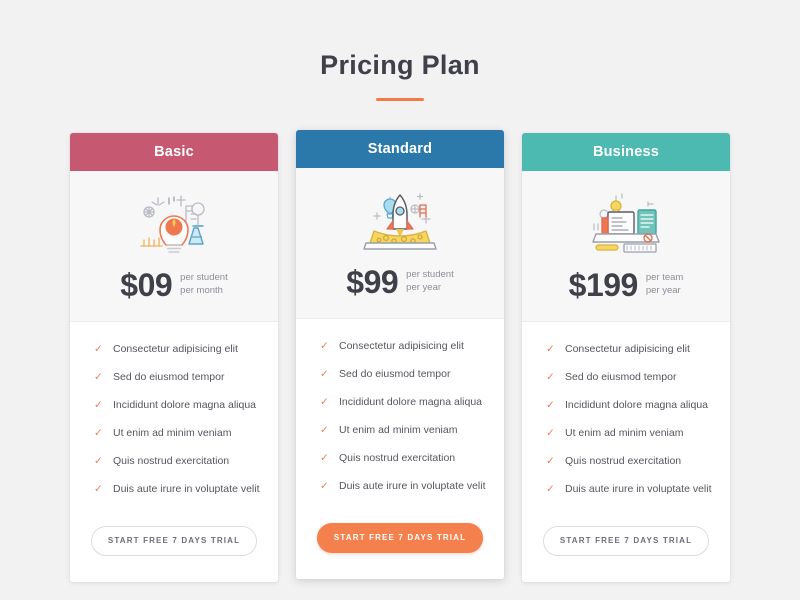 The height and width of the screenshot is (600, 800). What do you see at coordinates (400, 65) in the screenshot?
I see `page-title: Pricing Plan` at bounding box center [400, 65].